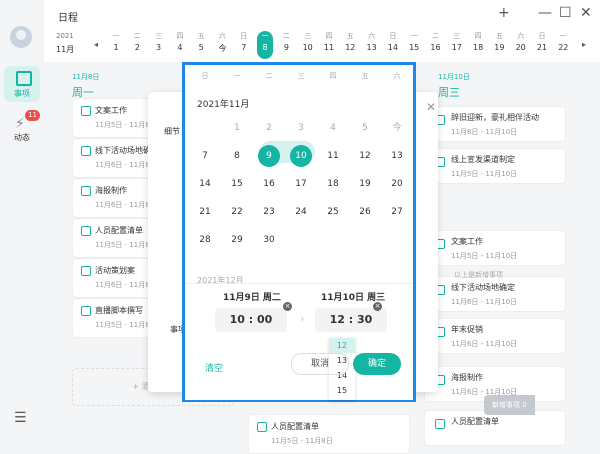 This screenshot has width=600, height=454. Describe the element at coordinates (205, 156) in the screenshot. I see `calendar-day: 7` at that location.